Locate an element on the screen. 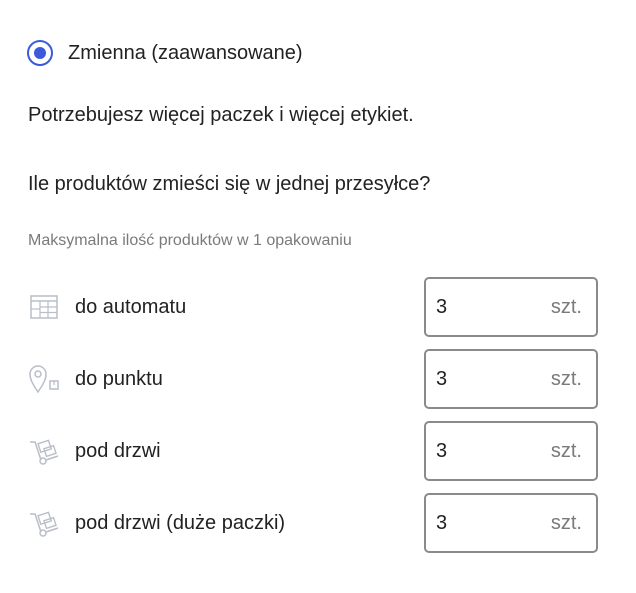 Image resolution: width=636 pixels, height=593 pixels. delivery-row-point: do punktu 3 szt. is located at coordinates (313, 379).